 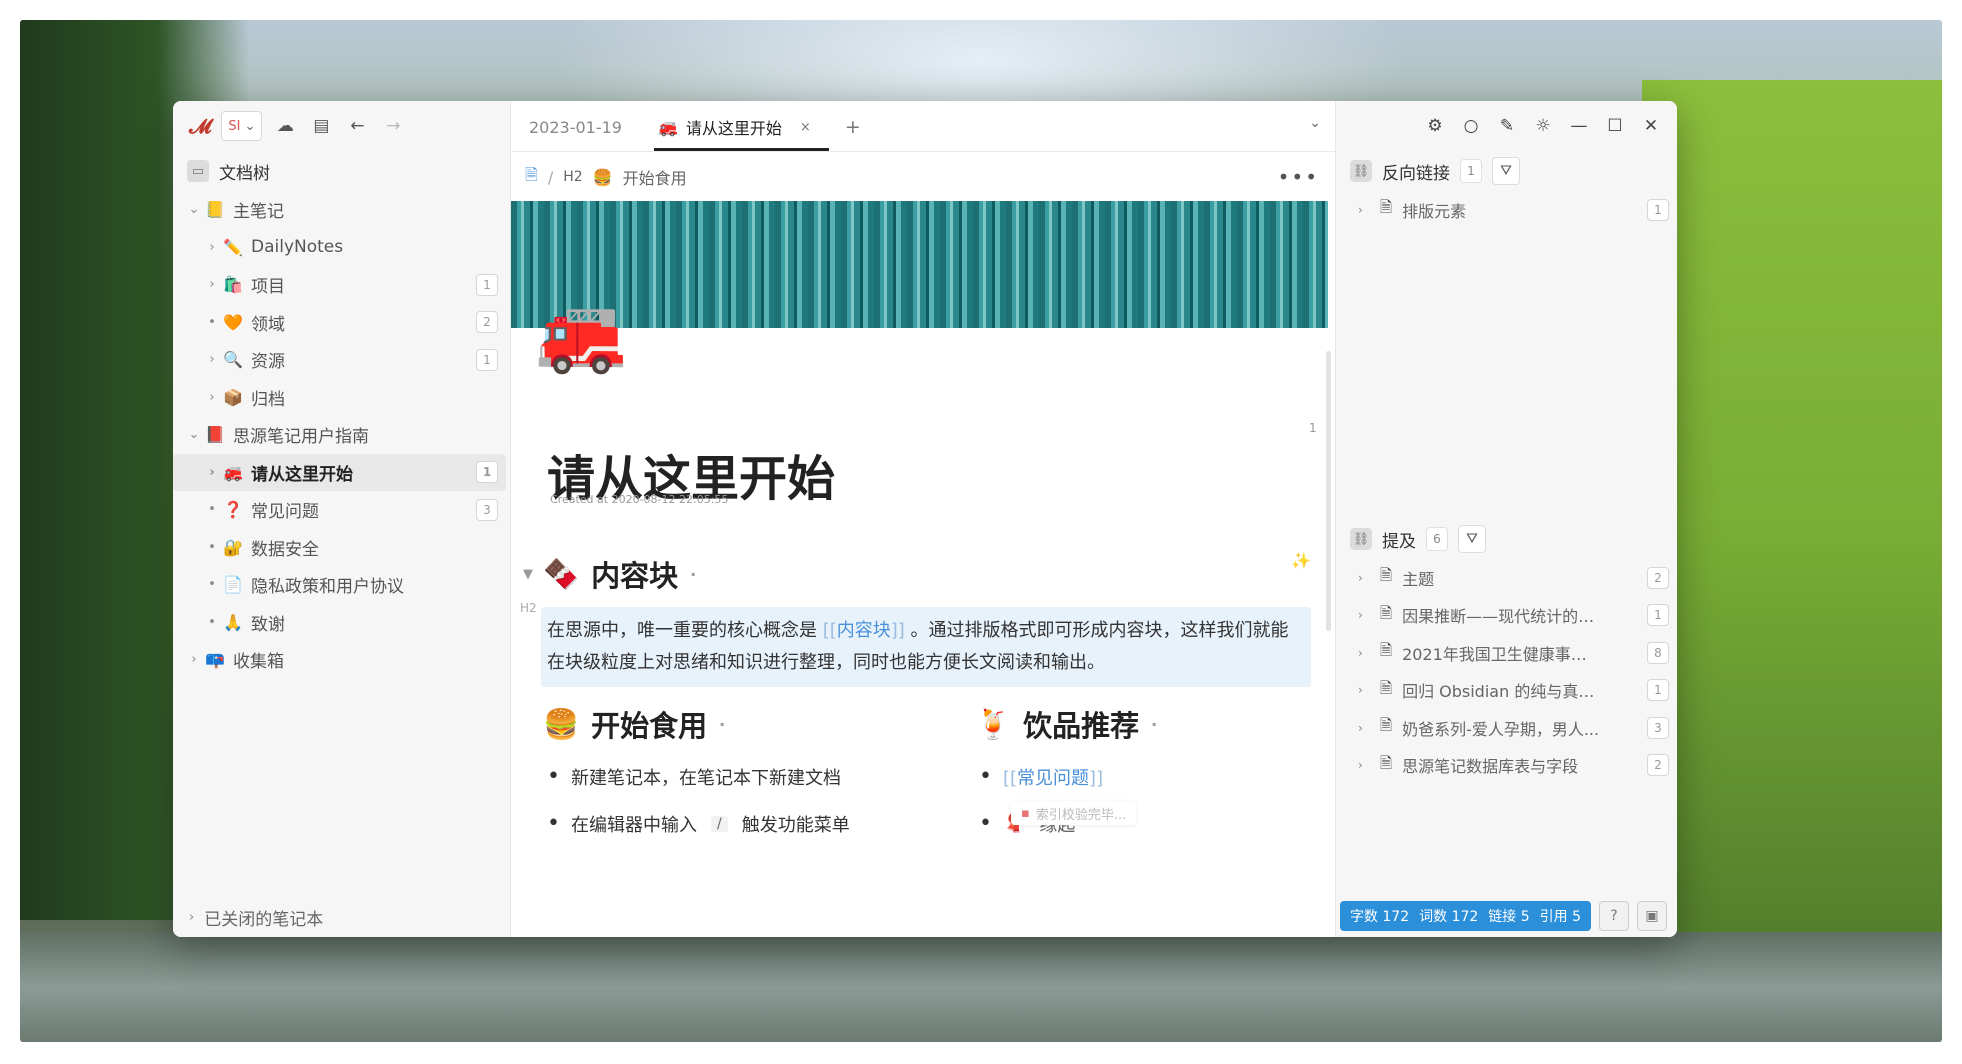 I want to click on tree-item-count: 2, so click(x=487, y=322).